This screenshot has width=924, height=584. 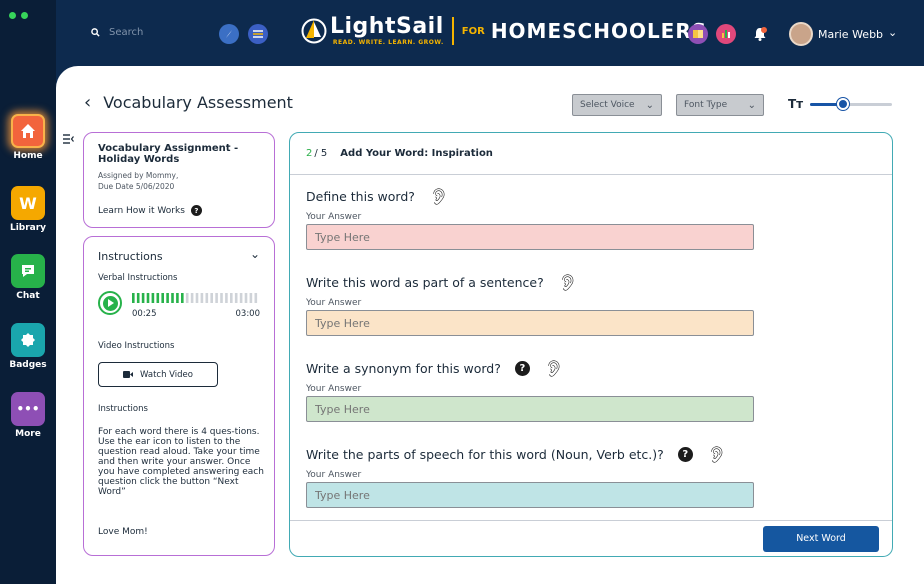 I want to click on sidebar-item-chat: Chat, so click(x=28, y=277).